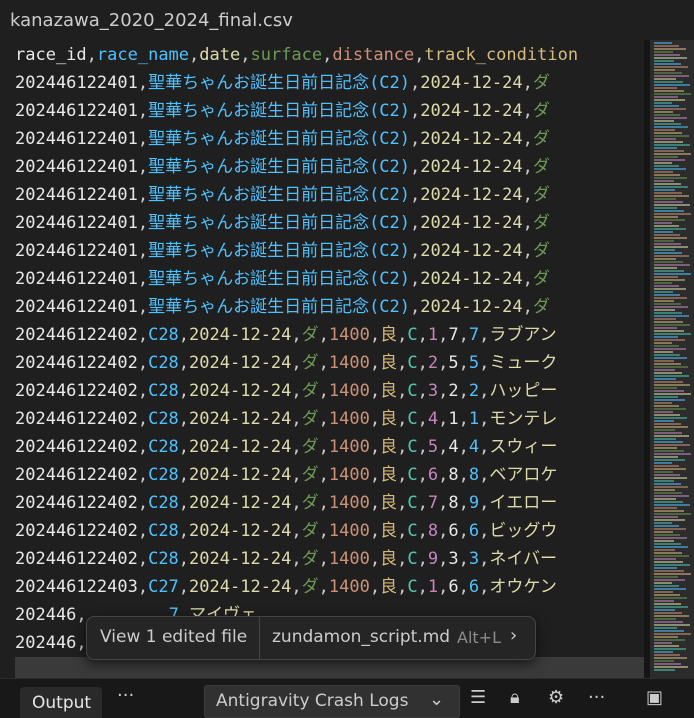  What do you see at coordinates (349, 447) in the screenshot?
I see `csv-cell: 1400` at bounding box center [349, 447].